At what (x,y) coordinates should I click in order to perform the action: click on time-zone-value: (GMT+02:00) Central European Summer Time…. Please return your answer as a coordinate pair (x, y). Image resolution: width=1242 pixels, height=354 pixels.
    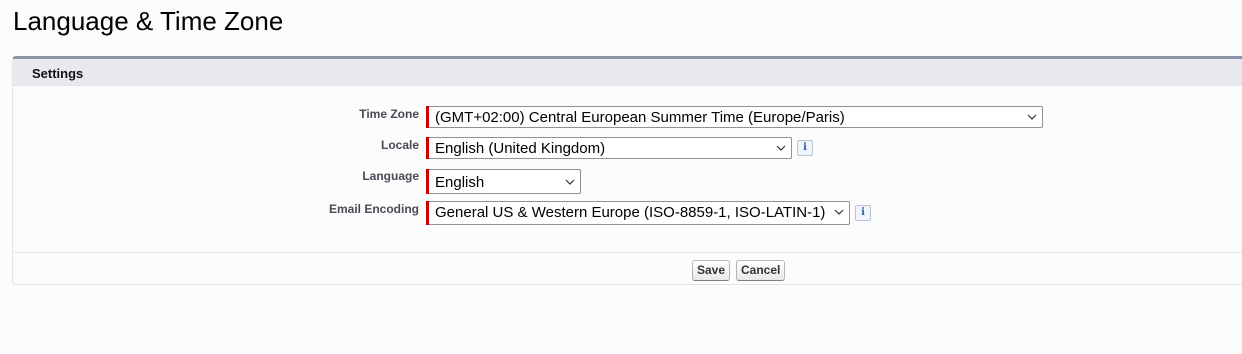
    Looking at the image, I should click on (640, 117).